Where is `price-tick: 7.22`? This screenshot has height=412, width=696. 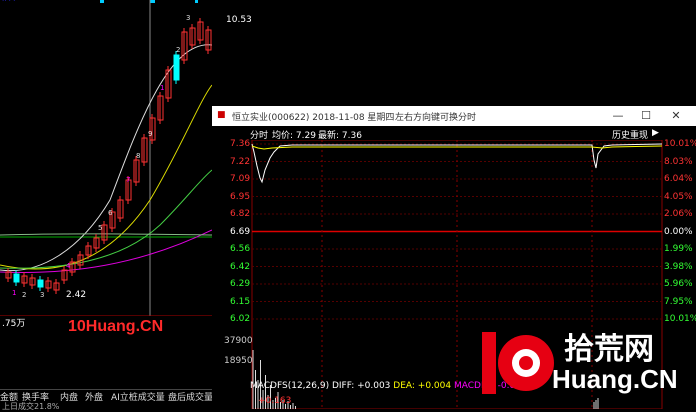 price-tick: 7.22 is located at coordinates (240, 161).